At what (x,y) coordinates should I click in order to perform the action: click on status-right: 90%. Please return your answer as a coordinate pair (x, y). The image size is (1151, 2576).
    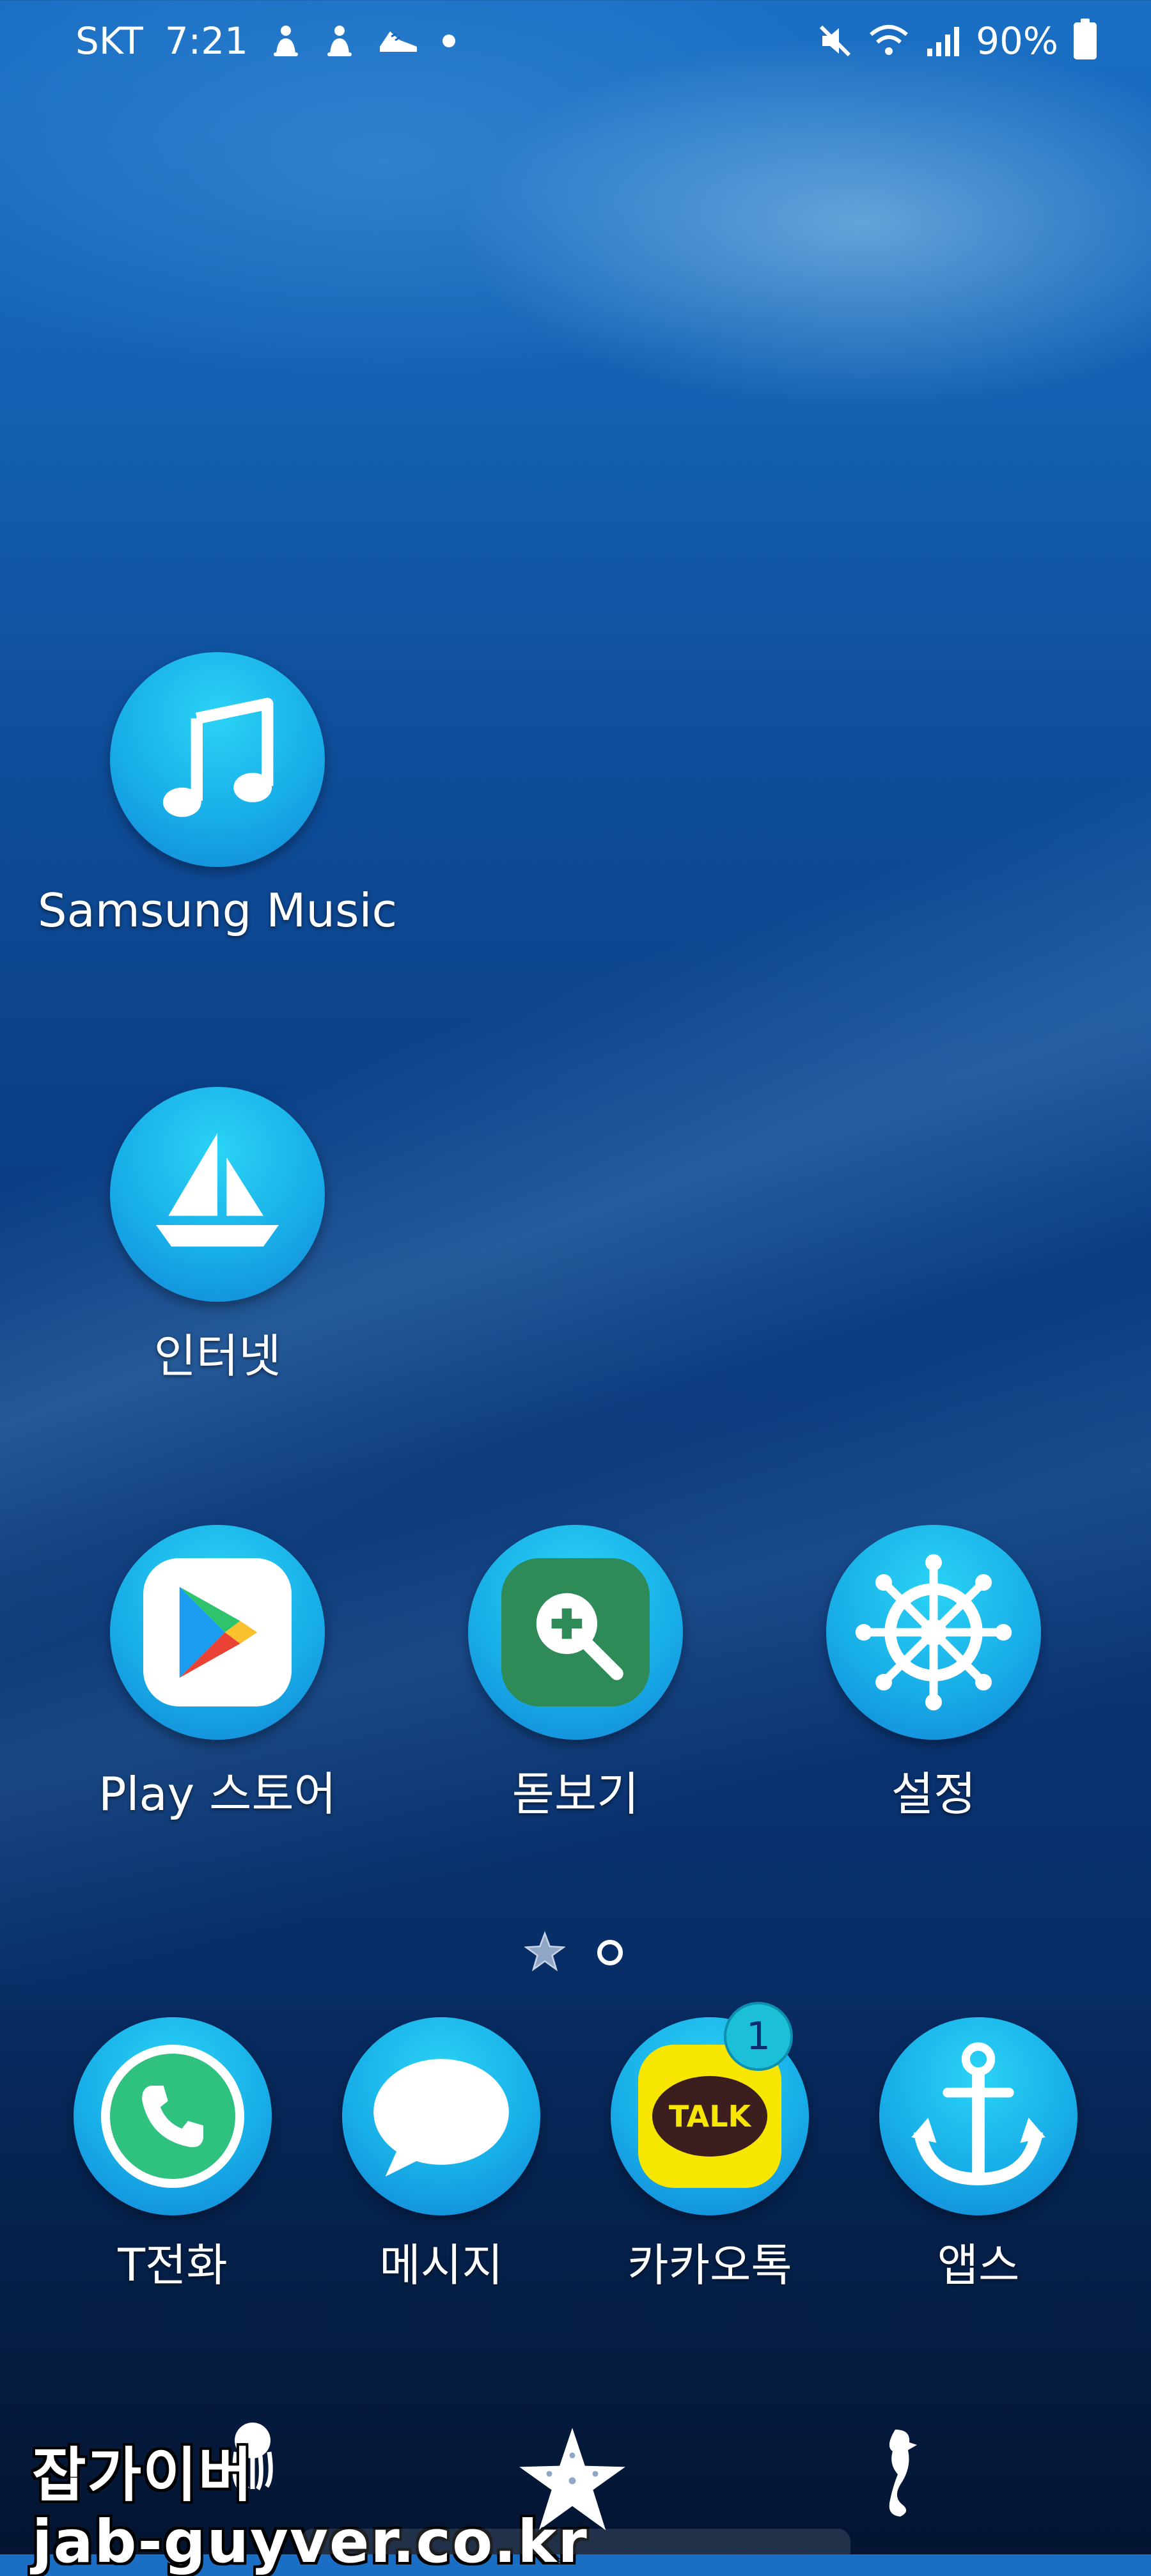
    Looking at the image, I should click on (957, 41).